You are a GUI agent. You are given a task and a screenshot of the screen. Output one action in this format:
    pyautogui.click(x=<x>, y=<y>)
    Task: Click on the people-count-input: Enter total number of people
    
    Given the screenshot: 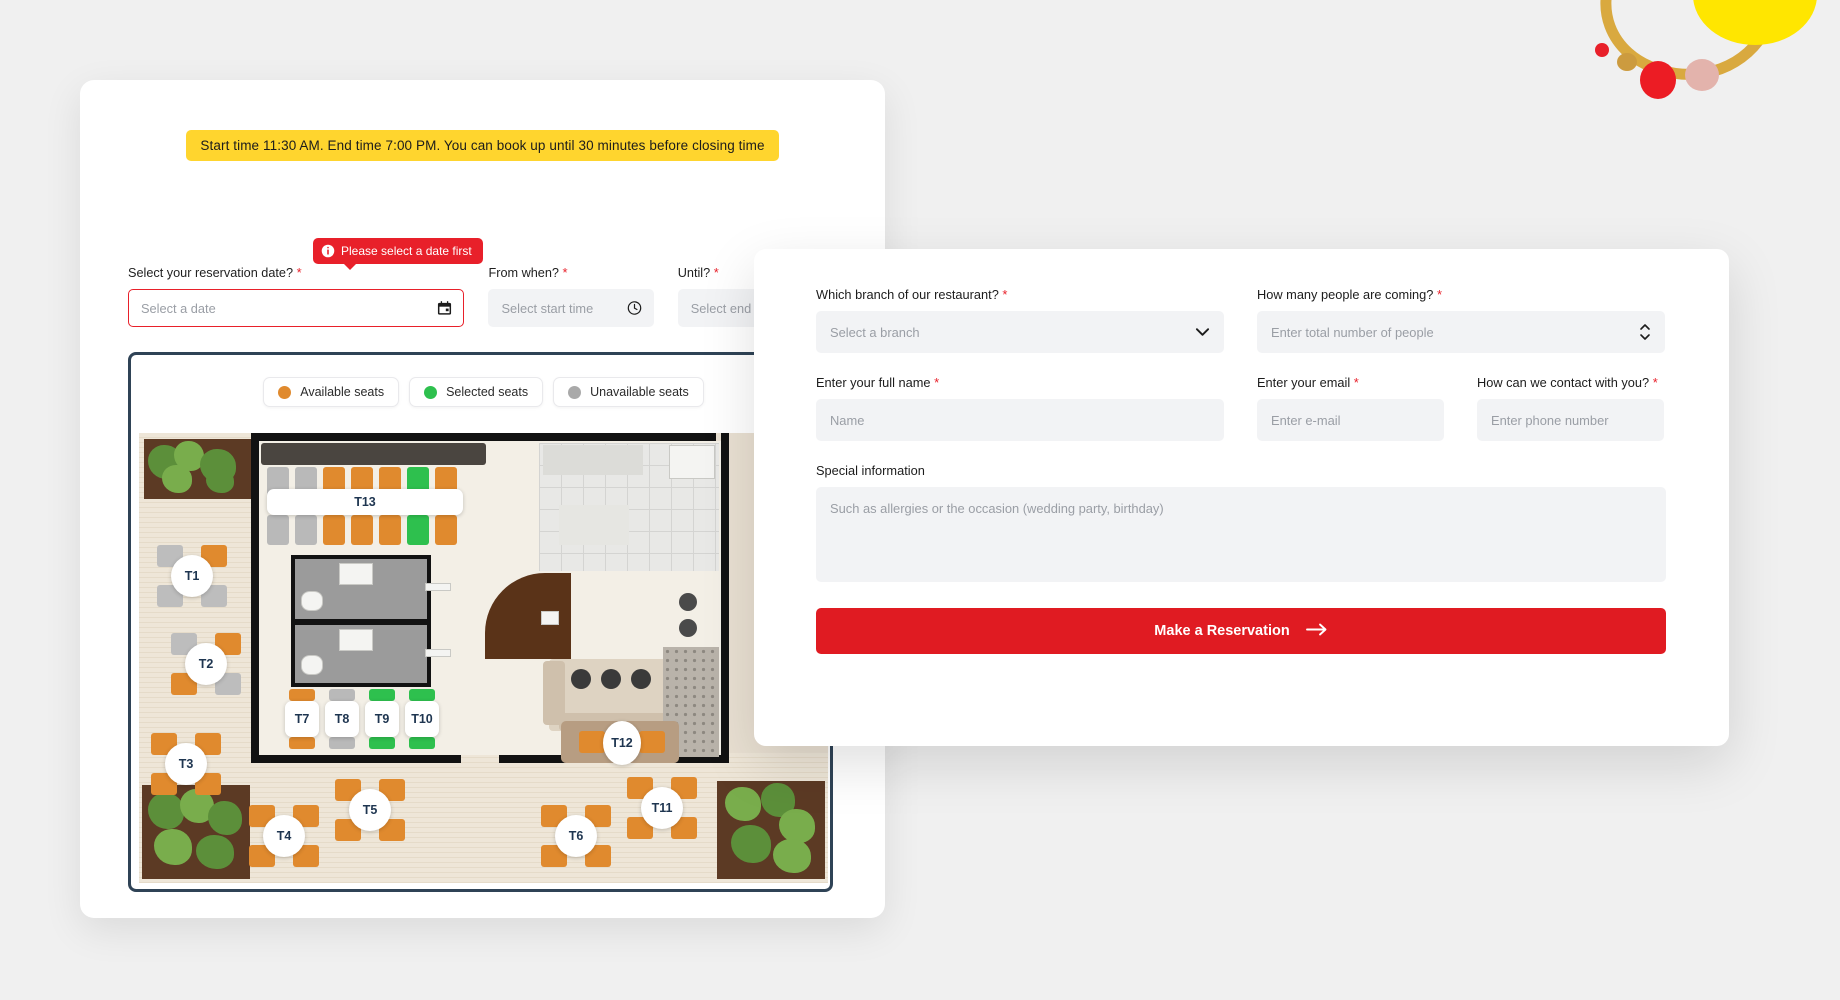 What is the action you would take?
    pyautogui.click(x=1461, y=332)
    